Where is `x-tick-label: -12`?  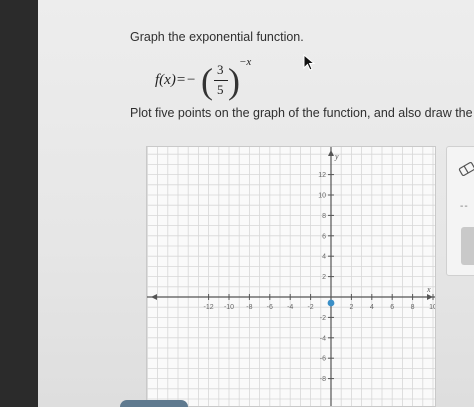 x-tick-label: -12 is located at coordinates (209, 307).